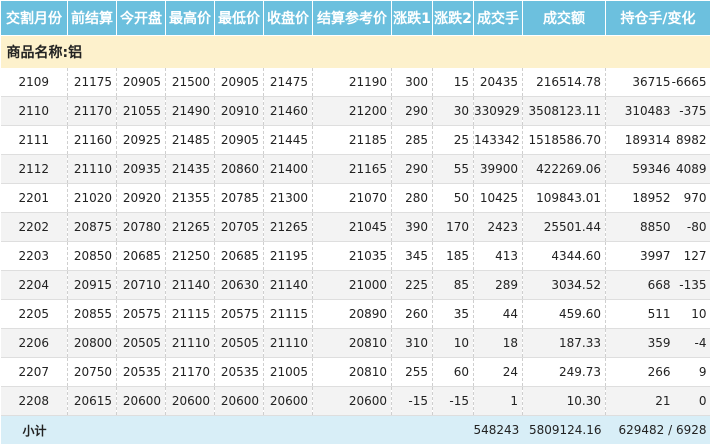  What do you see at coordinates (412, 111) in the screenshot?
I see `change-1-cell: 290` at bounding box center [412, 111].